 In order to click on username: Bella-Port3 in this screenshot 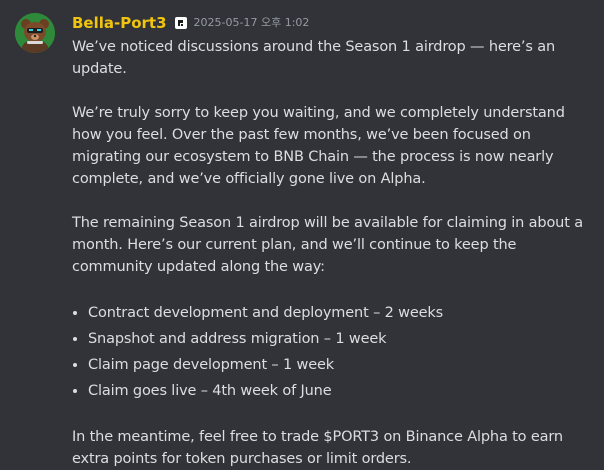, I will do `click(119, 23)`.